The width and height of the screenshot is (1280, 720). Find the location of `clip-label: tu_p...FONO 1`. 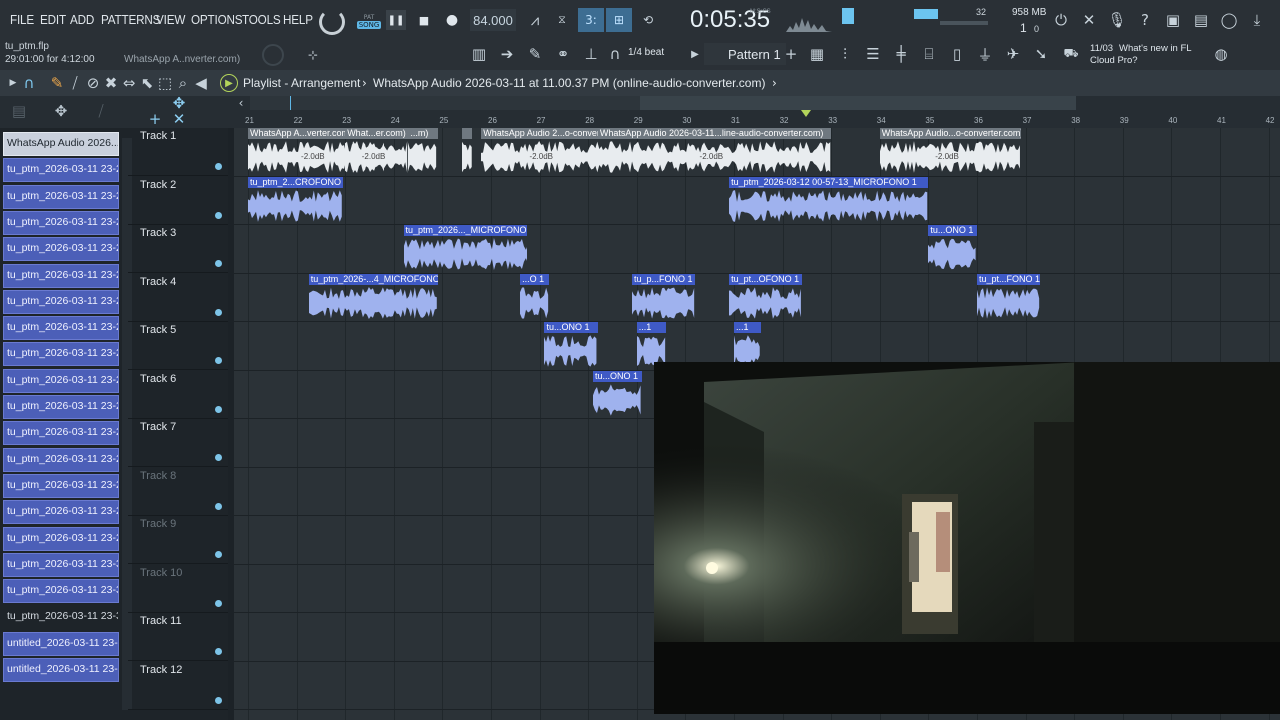

clip-label: tu_p...FONO 1 is located at coordinates (663, 279).